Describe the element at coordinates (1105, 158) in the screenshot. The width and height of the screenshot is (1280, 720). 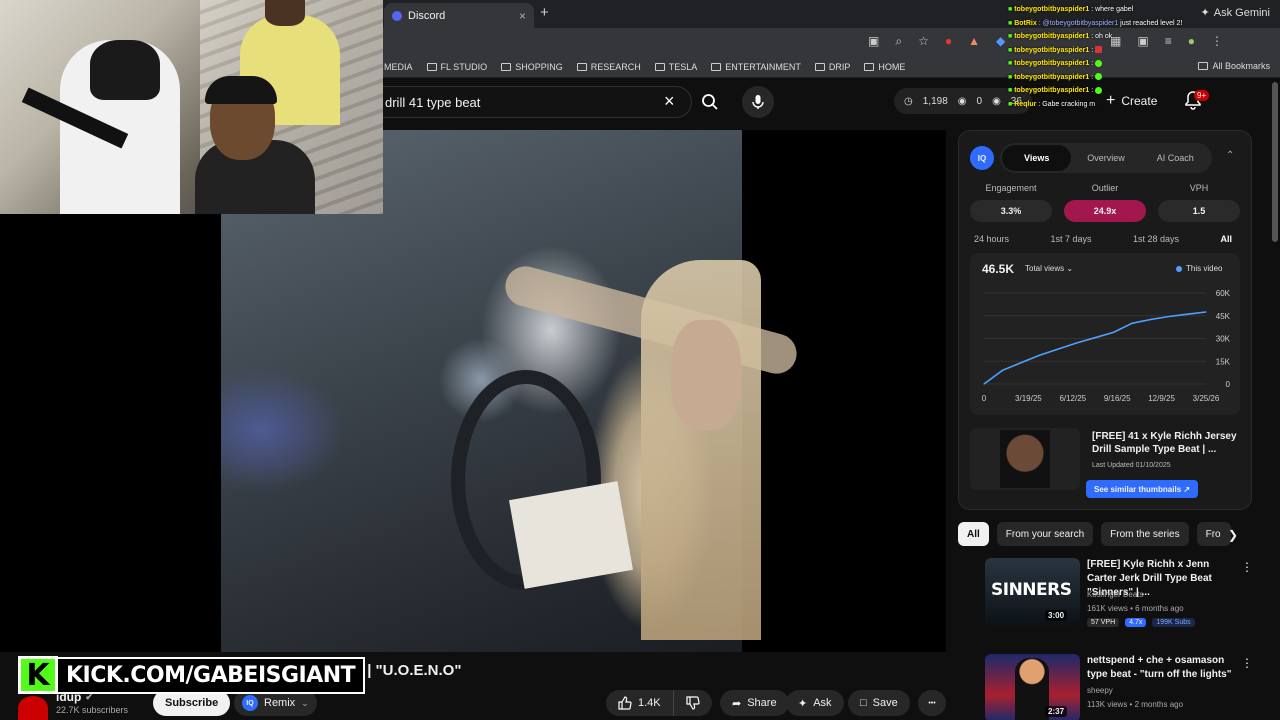
I see `tab-overview: Overview` at that location.